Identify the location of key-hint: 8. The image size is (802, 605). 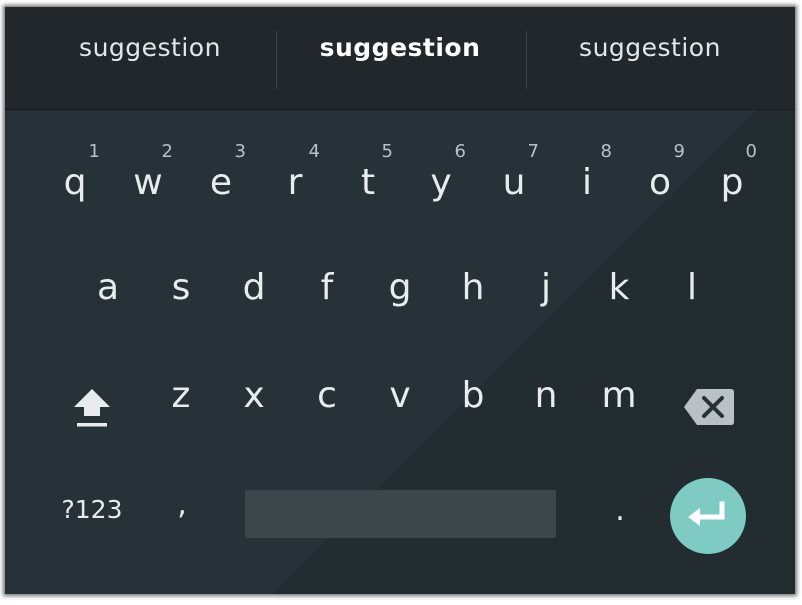
(606, 151).